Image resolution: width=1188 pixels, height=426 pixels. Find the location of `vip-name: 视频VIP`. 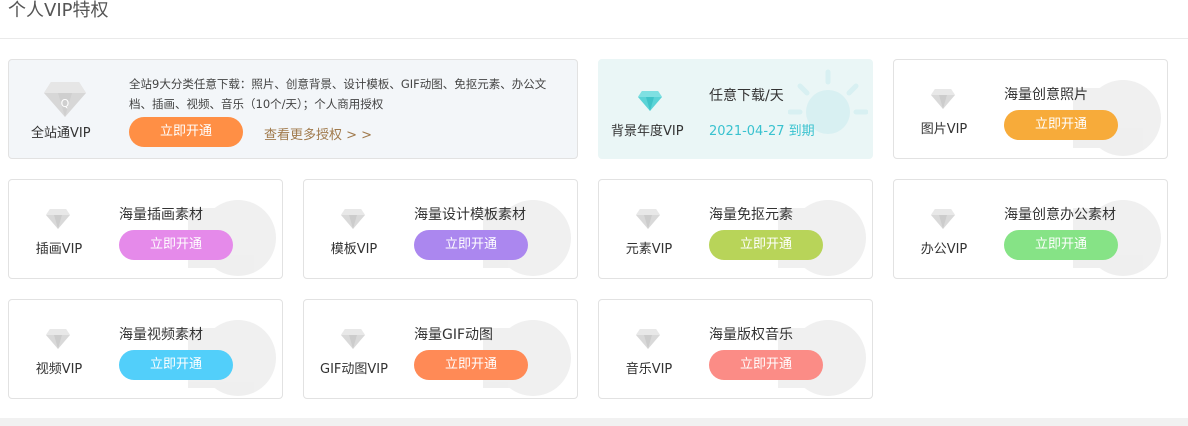

vip-name: 视频VIP is located at coordinates (59, 369).